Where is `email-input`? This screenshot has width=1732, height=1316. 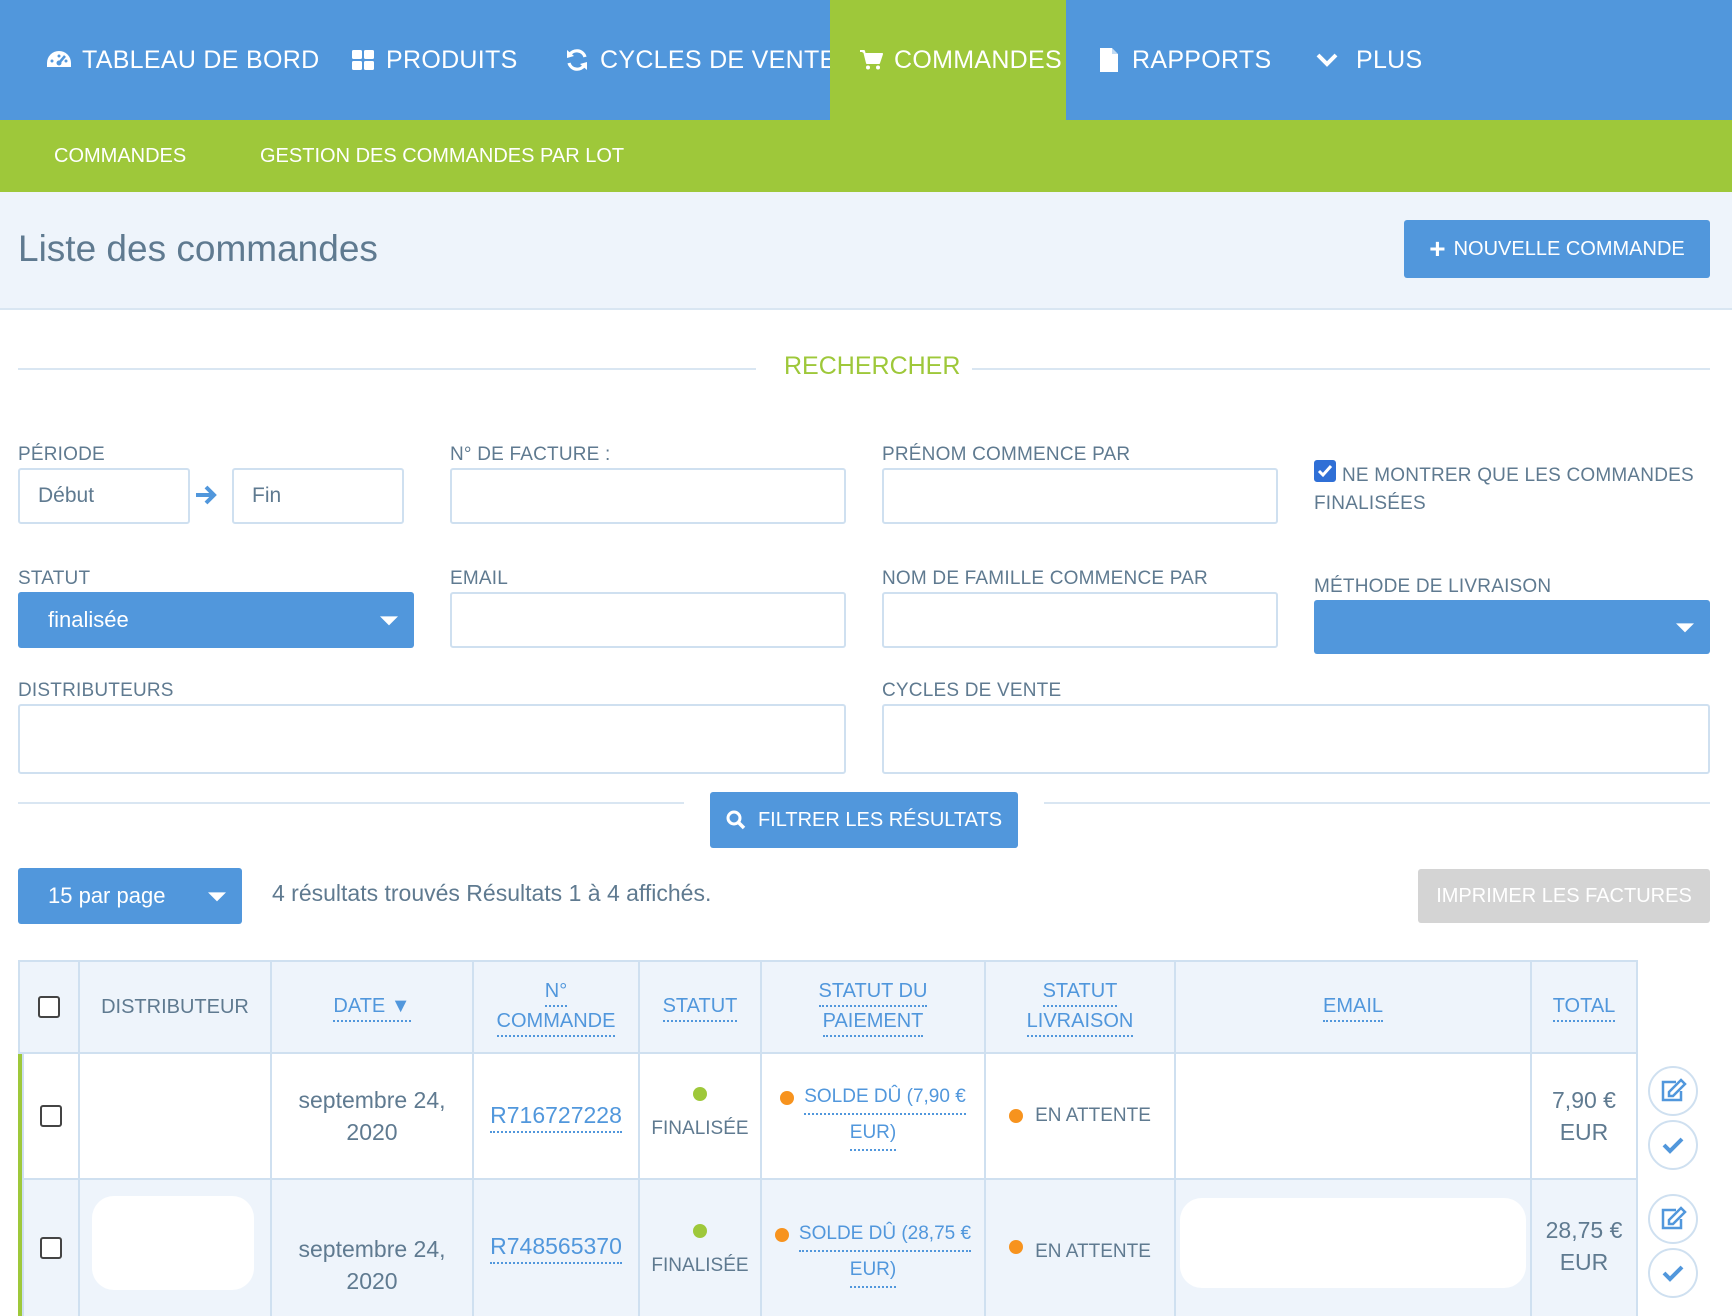 email-input is located at coordinates (648, 620).